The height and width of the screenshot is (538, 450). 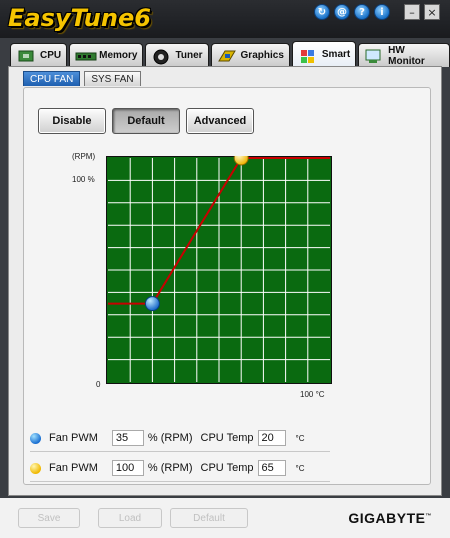 I want to click on close-button: ×, so click(x=432, y=12).